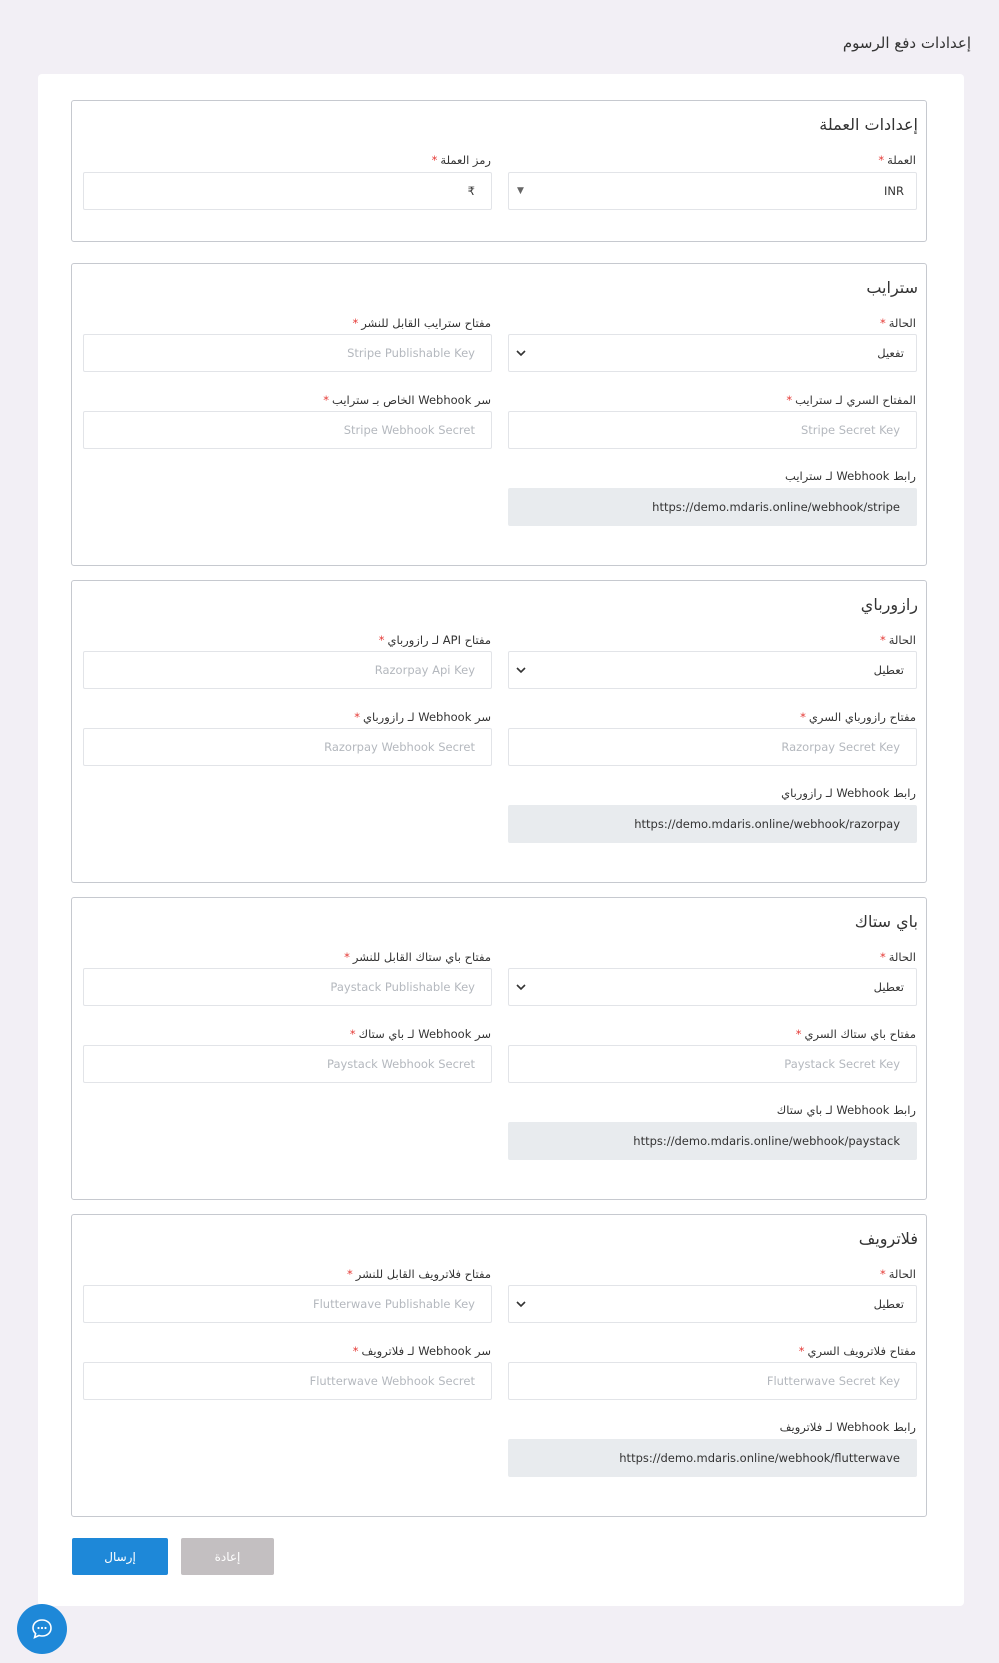  Describe the element at coordinates (855, 1034) in the screenshot. I see `paystack-secret-label: مفتاح باي ستاك السري*` at that location.